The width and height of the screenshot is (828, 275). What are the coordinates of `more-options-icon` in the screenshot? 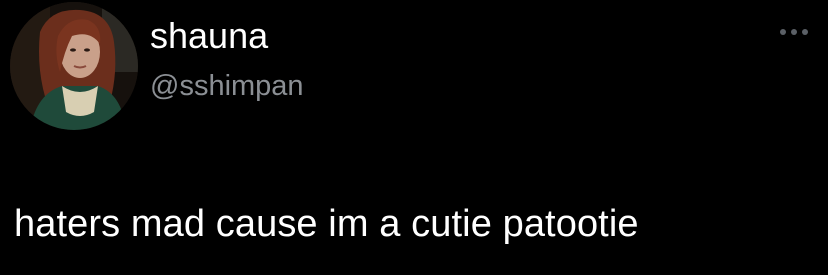 It's located at (794, 32).